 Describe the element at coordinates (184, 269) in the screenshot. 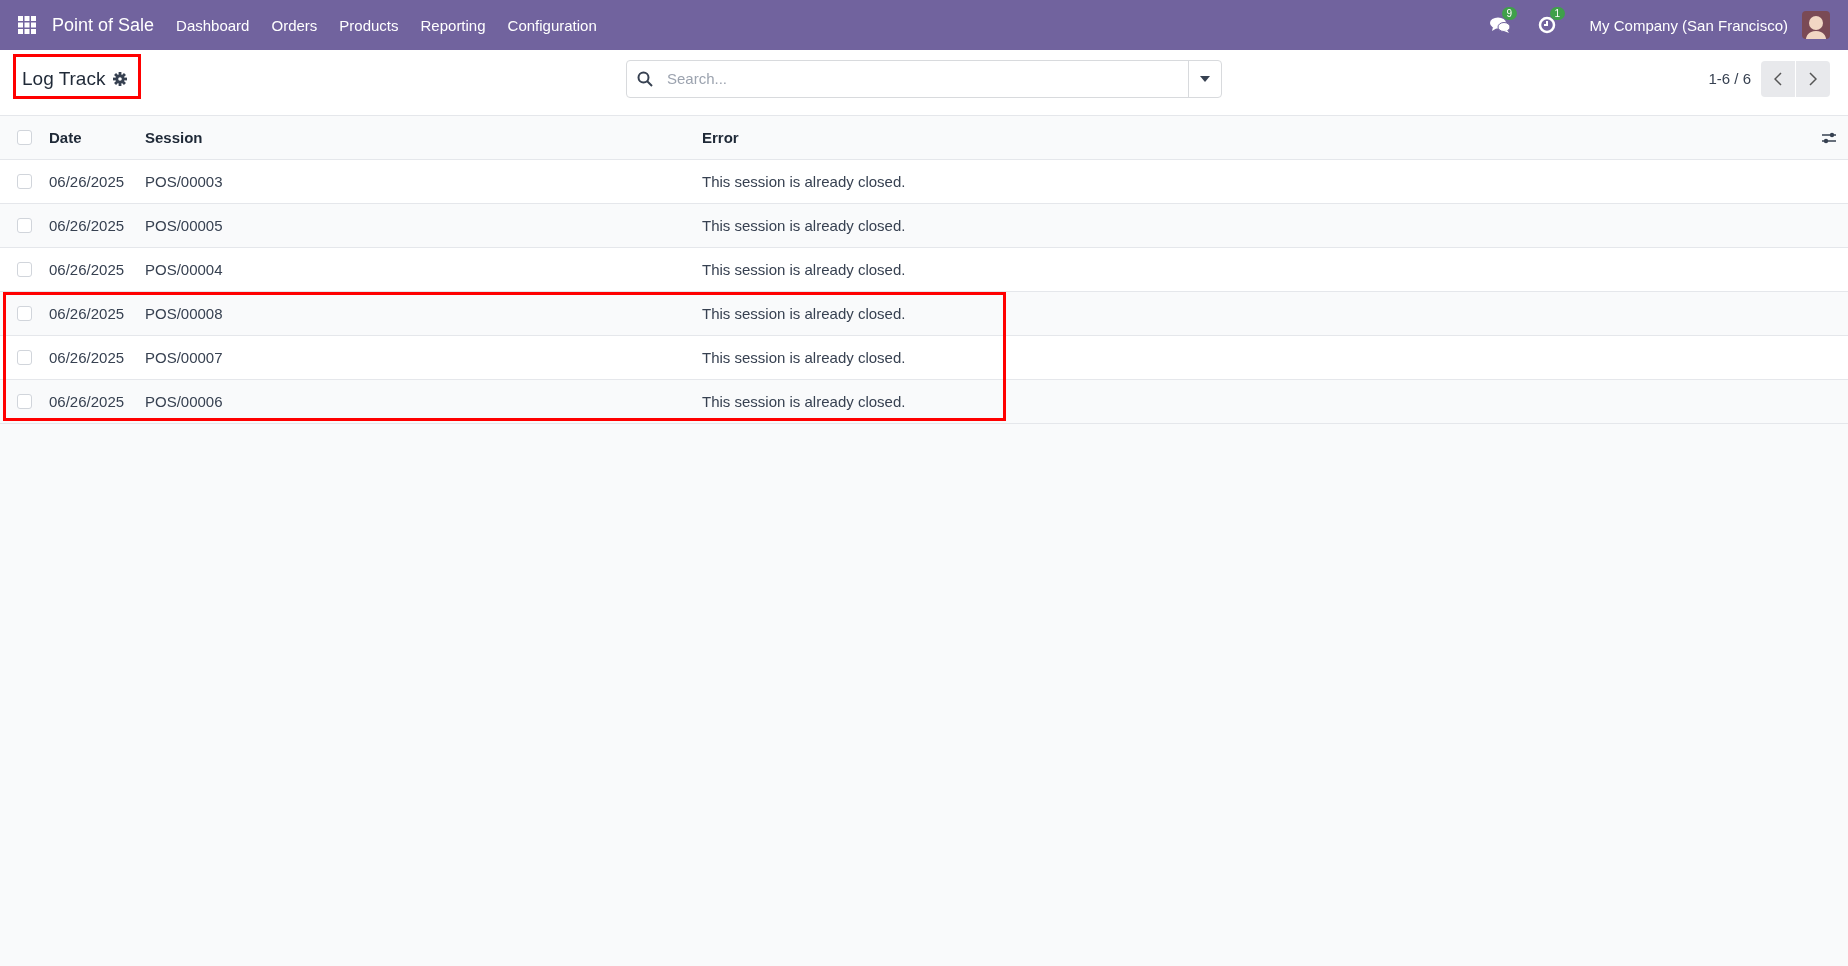

I see `session-cell-text: POS/00004` at that location.